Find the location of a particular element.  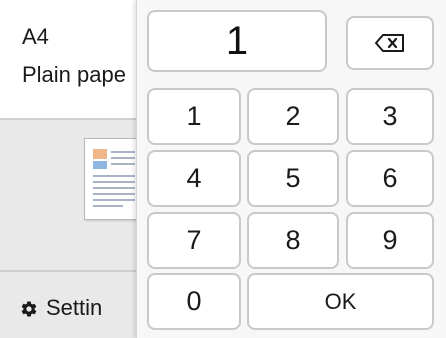

key-8: 8 is located at coordinates (293, 240).